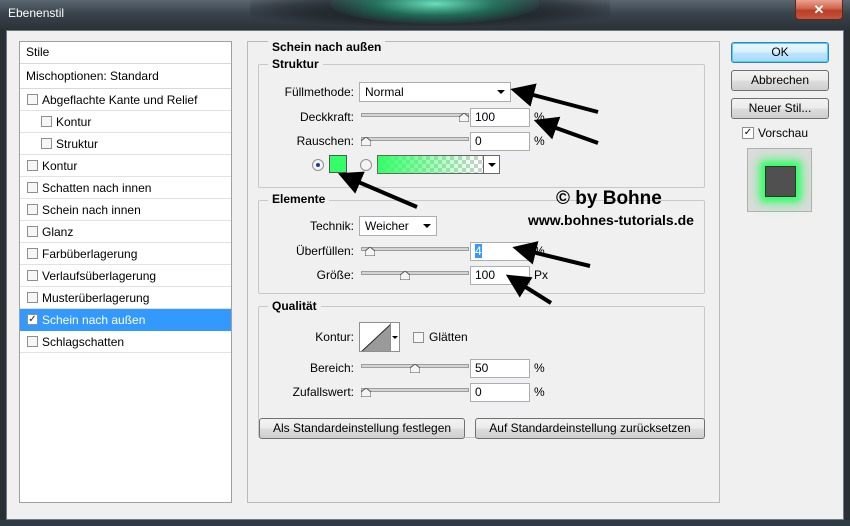  I want to click on preview-thumbnail, so click(779, 180).